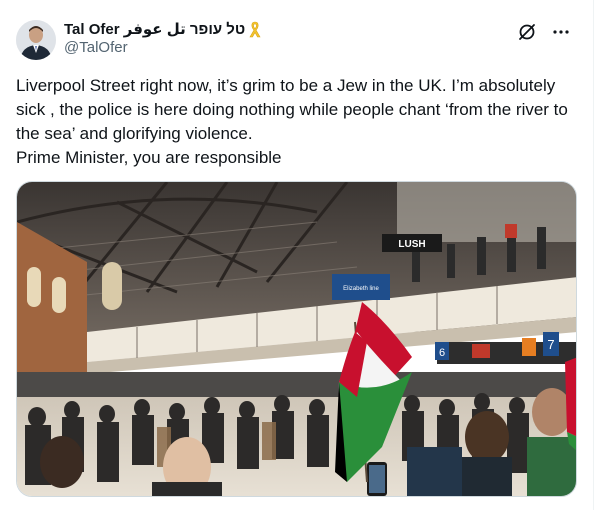 The image size is (600, 510). What do you see at coordinates (255, 29) in the screenshot?
I see `yellow-ribbon-icon` at bounding box center [255, 29].